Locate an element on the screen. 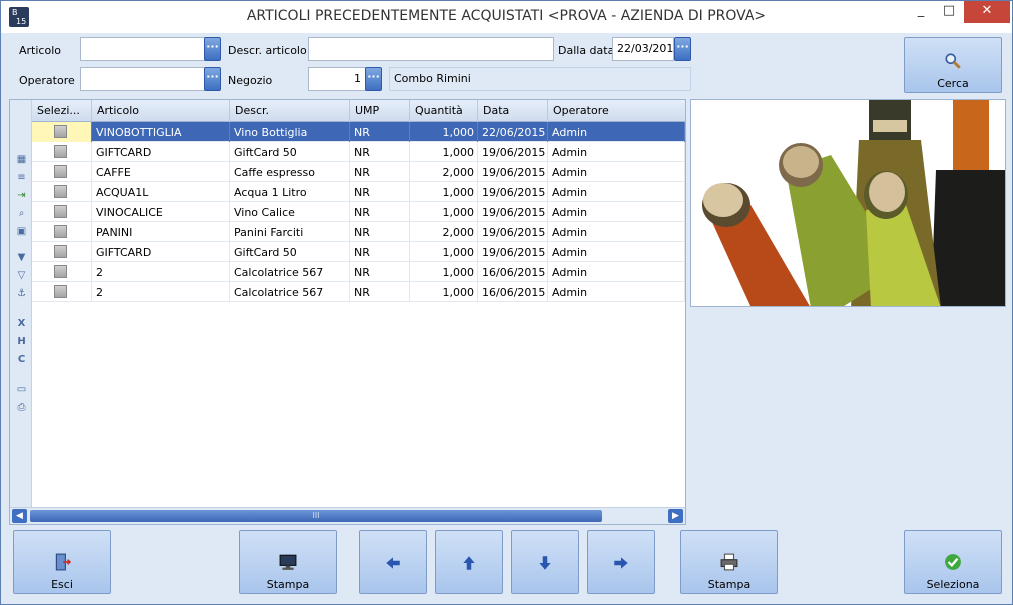 The width and height of the screenshot is (1013, 605). scroll-right-icon: ▶ is located at coordinates (675, 516).